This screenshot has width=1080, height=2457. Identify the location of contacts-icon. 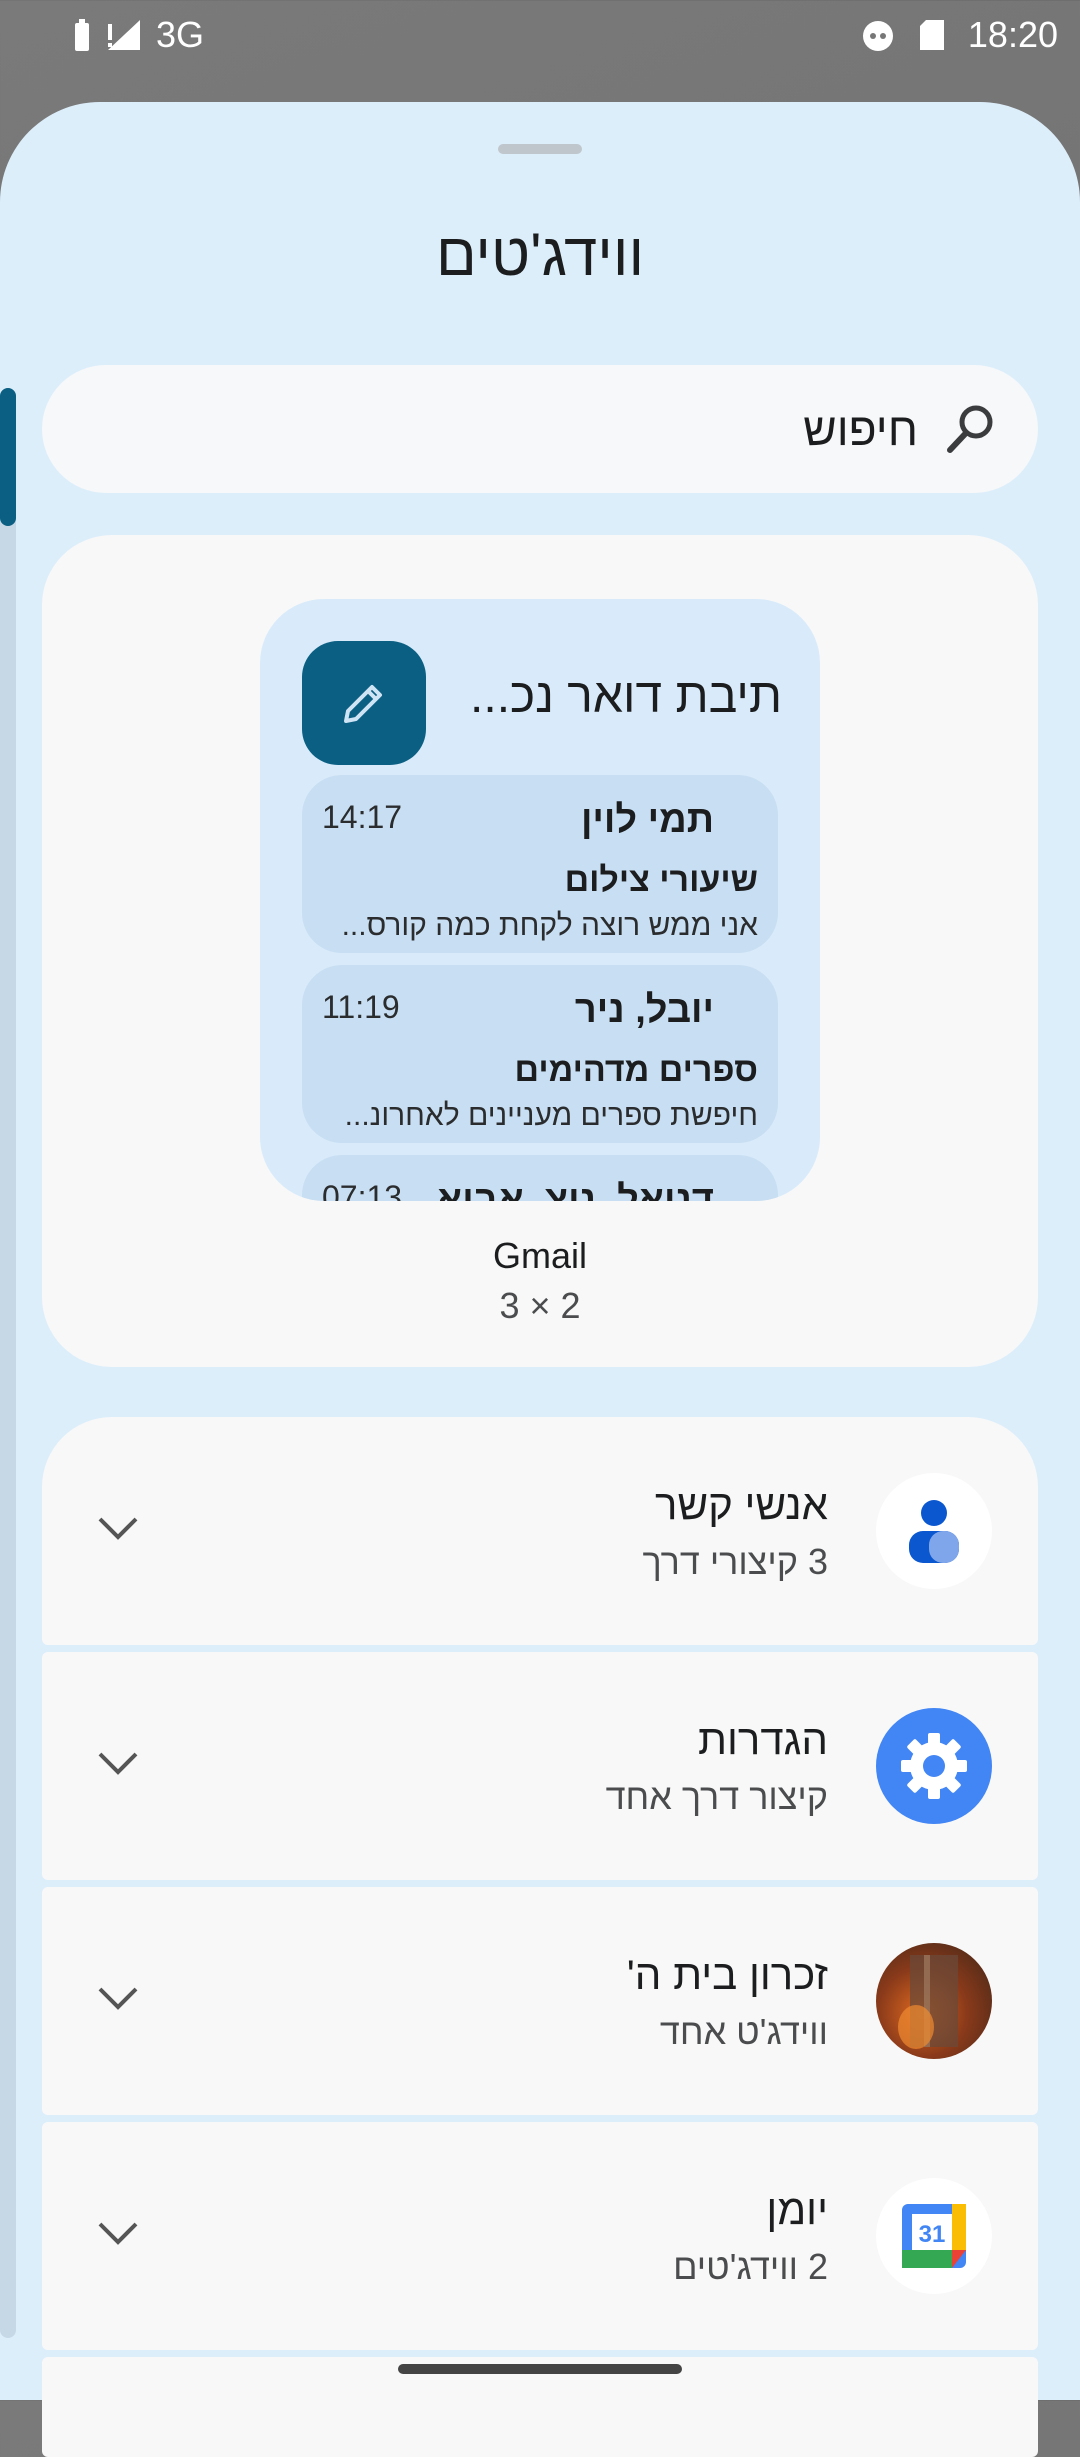
(934, 1531).